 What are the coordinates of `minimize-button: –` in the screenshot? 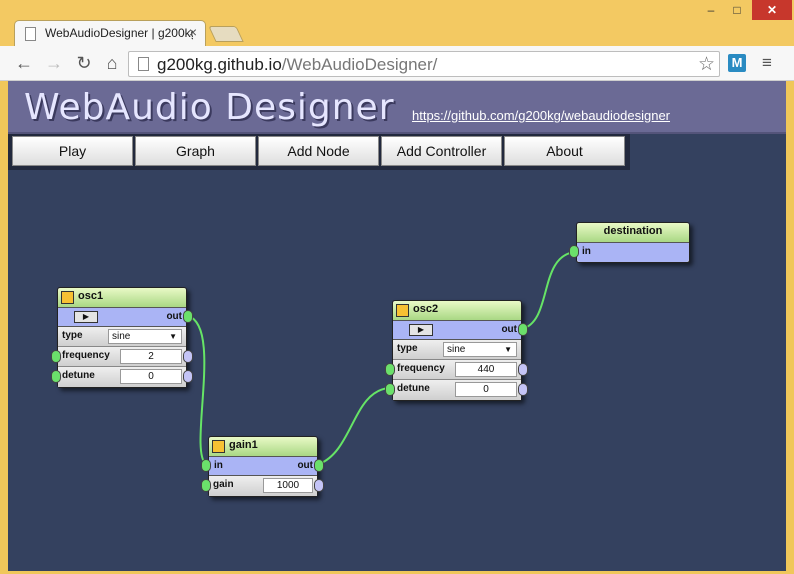 It's located at (711, 10).